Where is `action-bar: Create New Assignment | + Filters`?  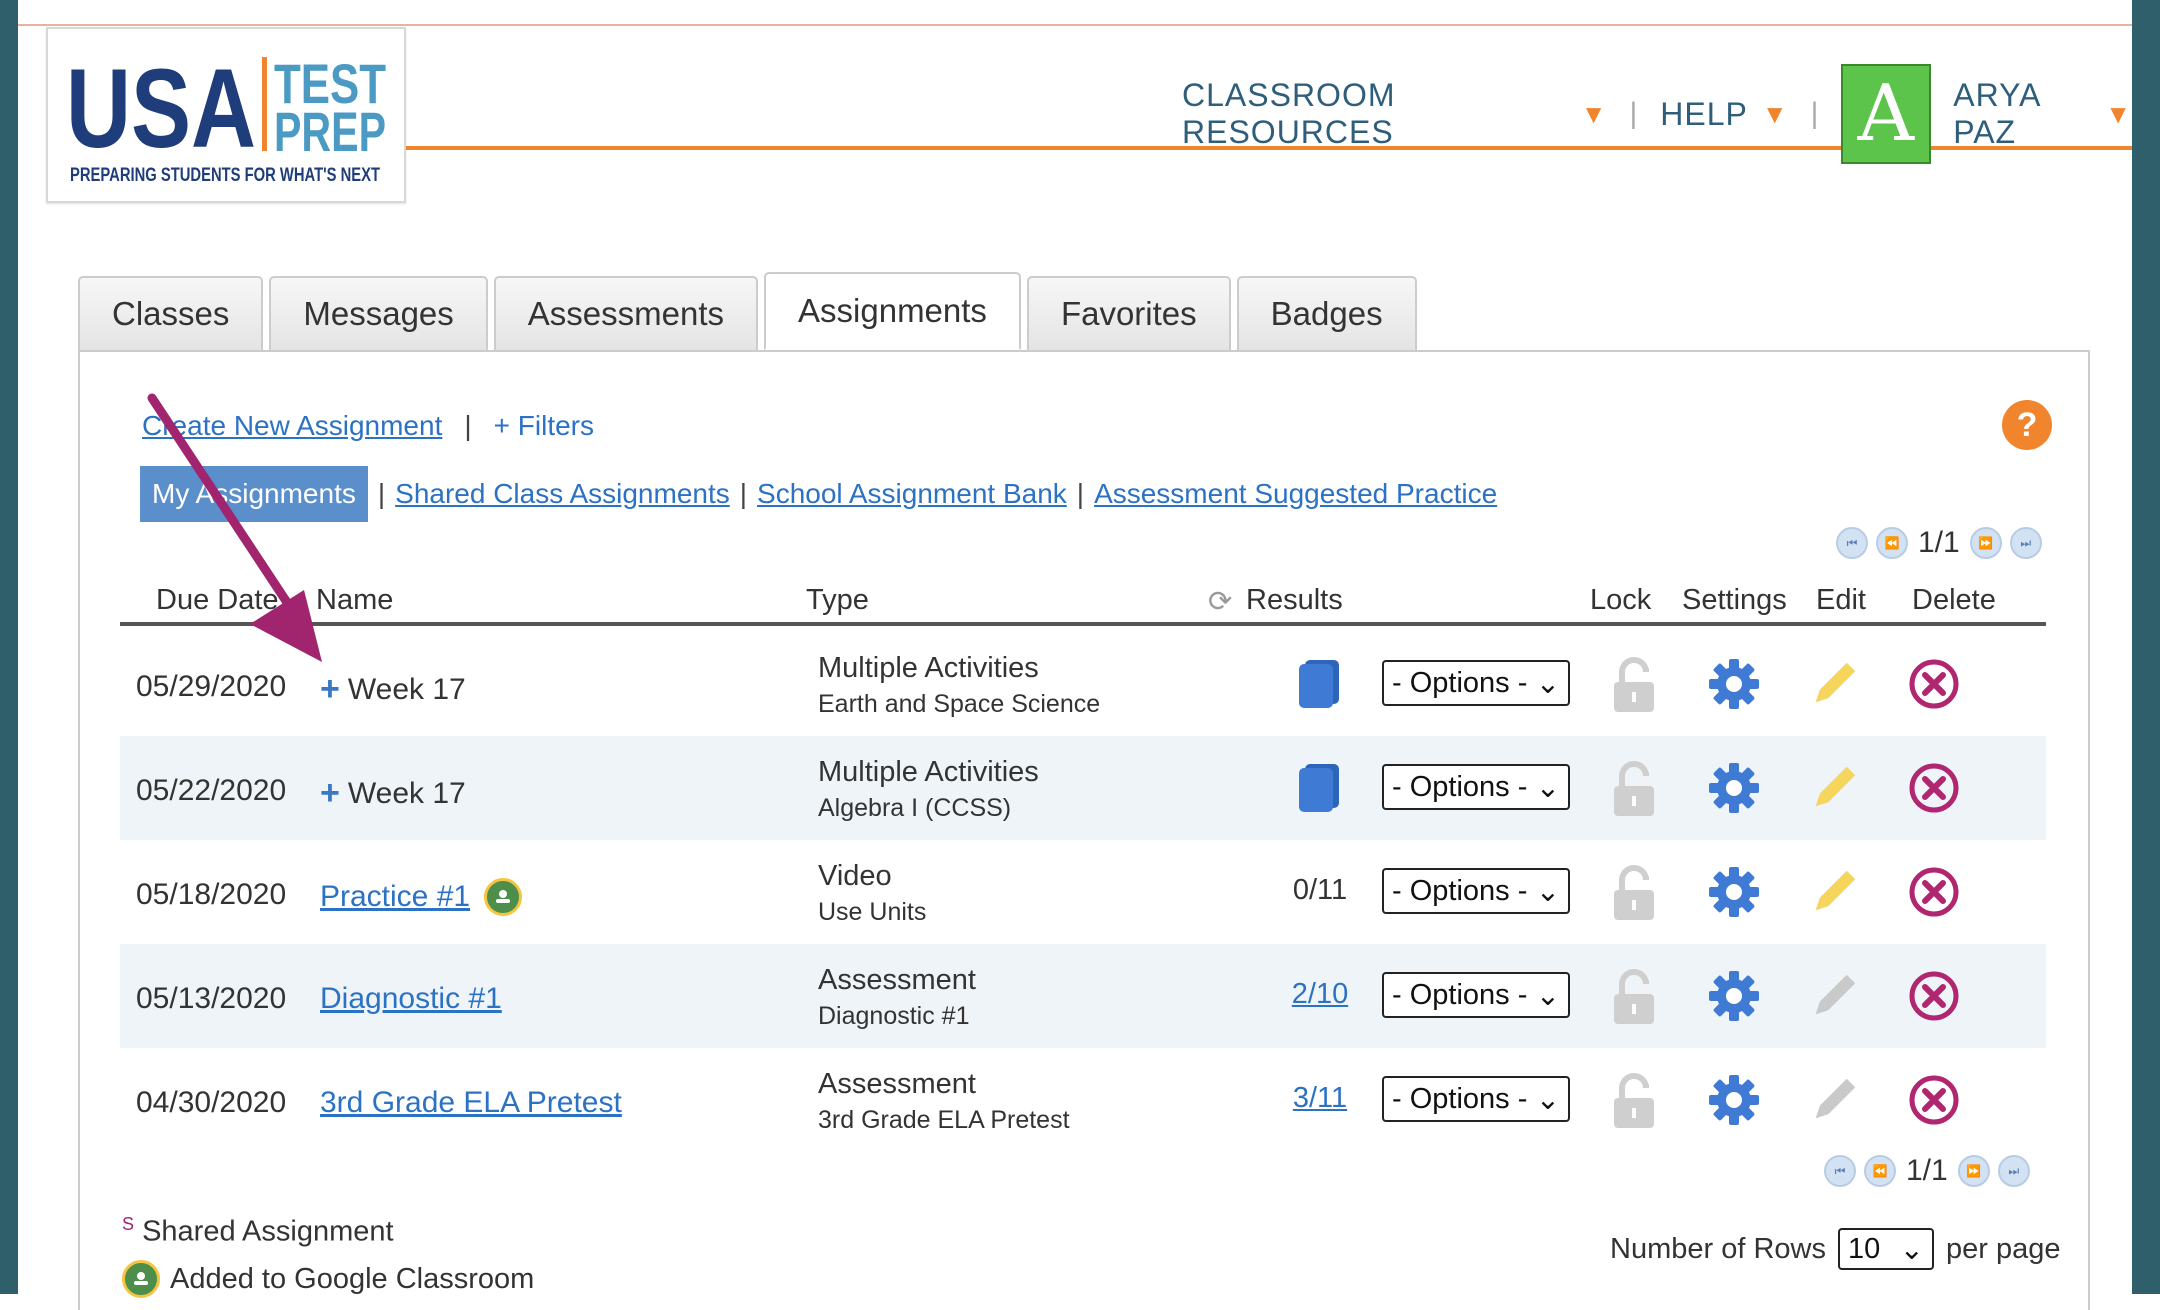
action-bar: Create New Assignment | + Filters is located at coordinates (368, 426).